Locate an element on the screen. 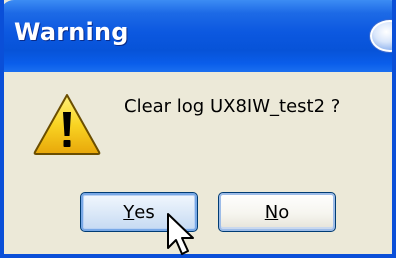  no-button: No is located at coordinates (277, 212).